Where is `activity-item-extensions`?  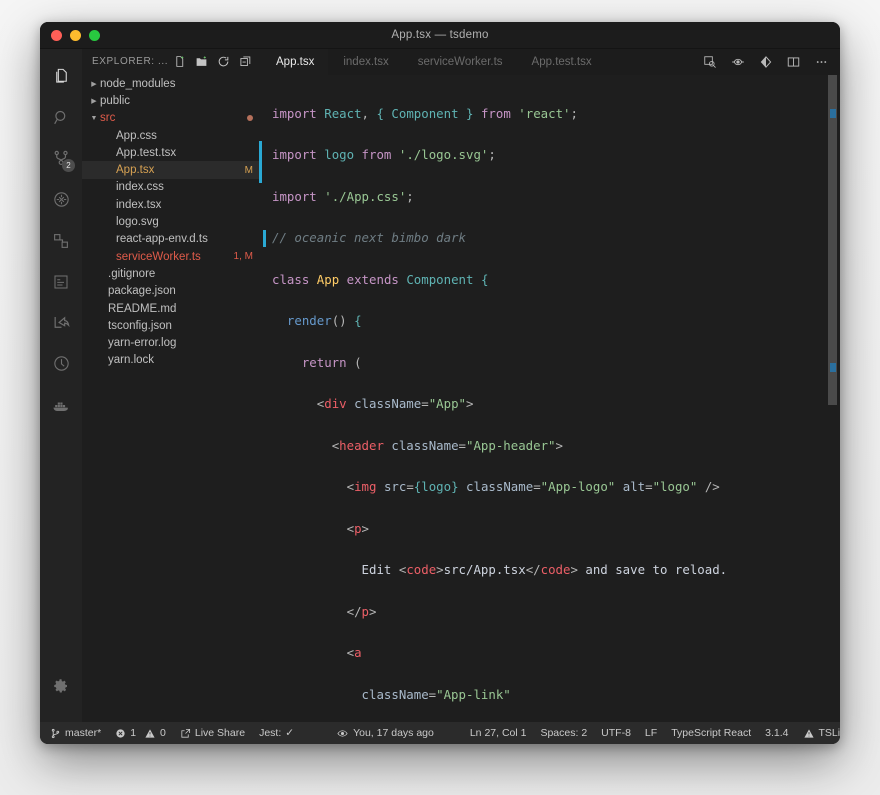 activity-item-extensions is located at coordinates (61, 240).